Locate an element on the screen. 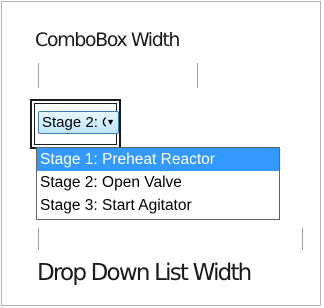  dropdown-width-left-marker is located at coordinates (38, 239).